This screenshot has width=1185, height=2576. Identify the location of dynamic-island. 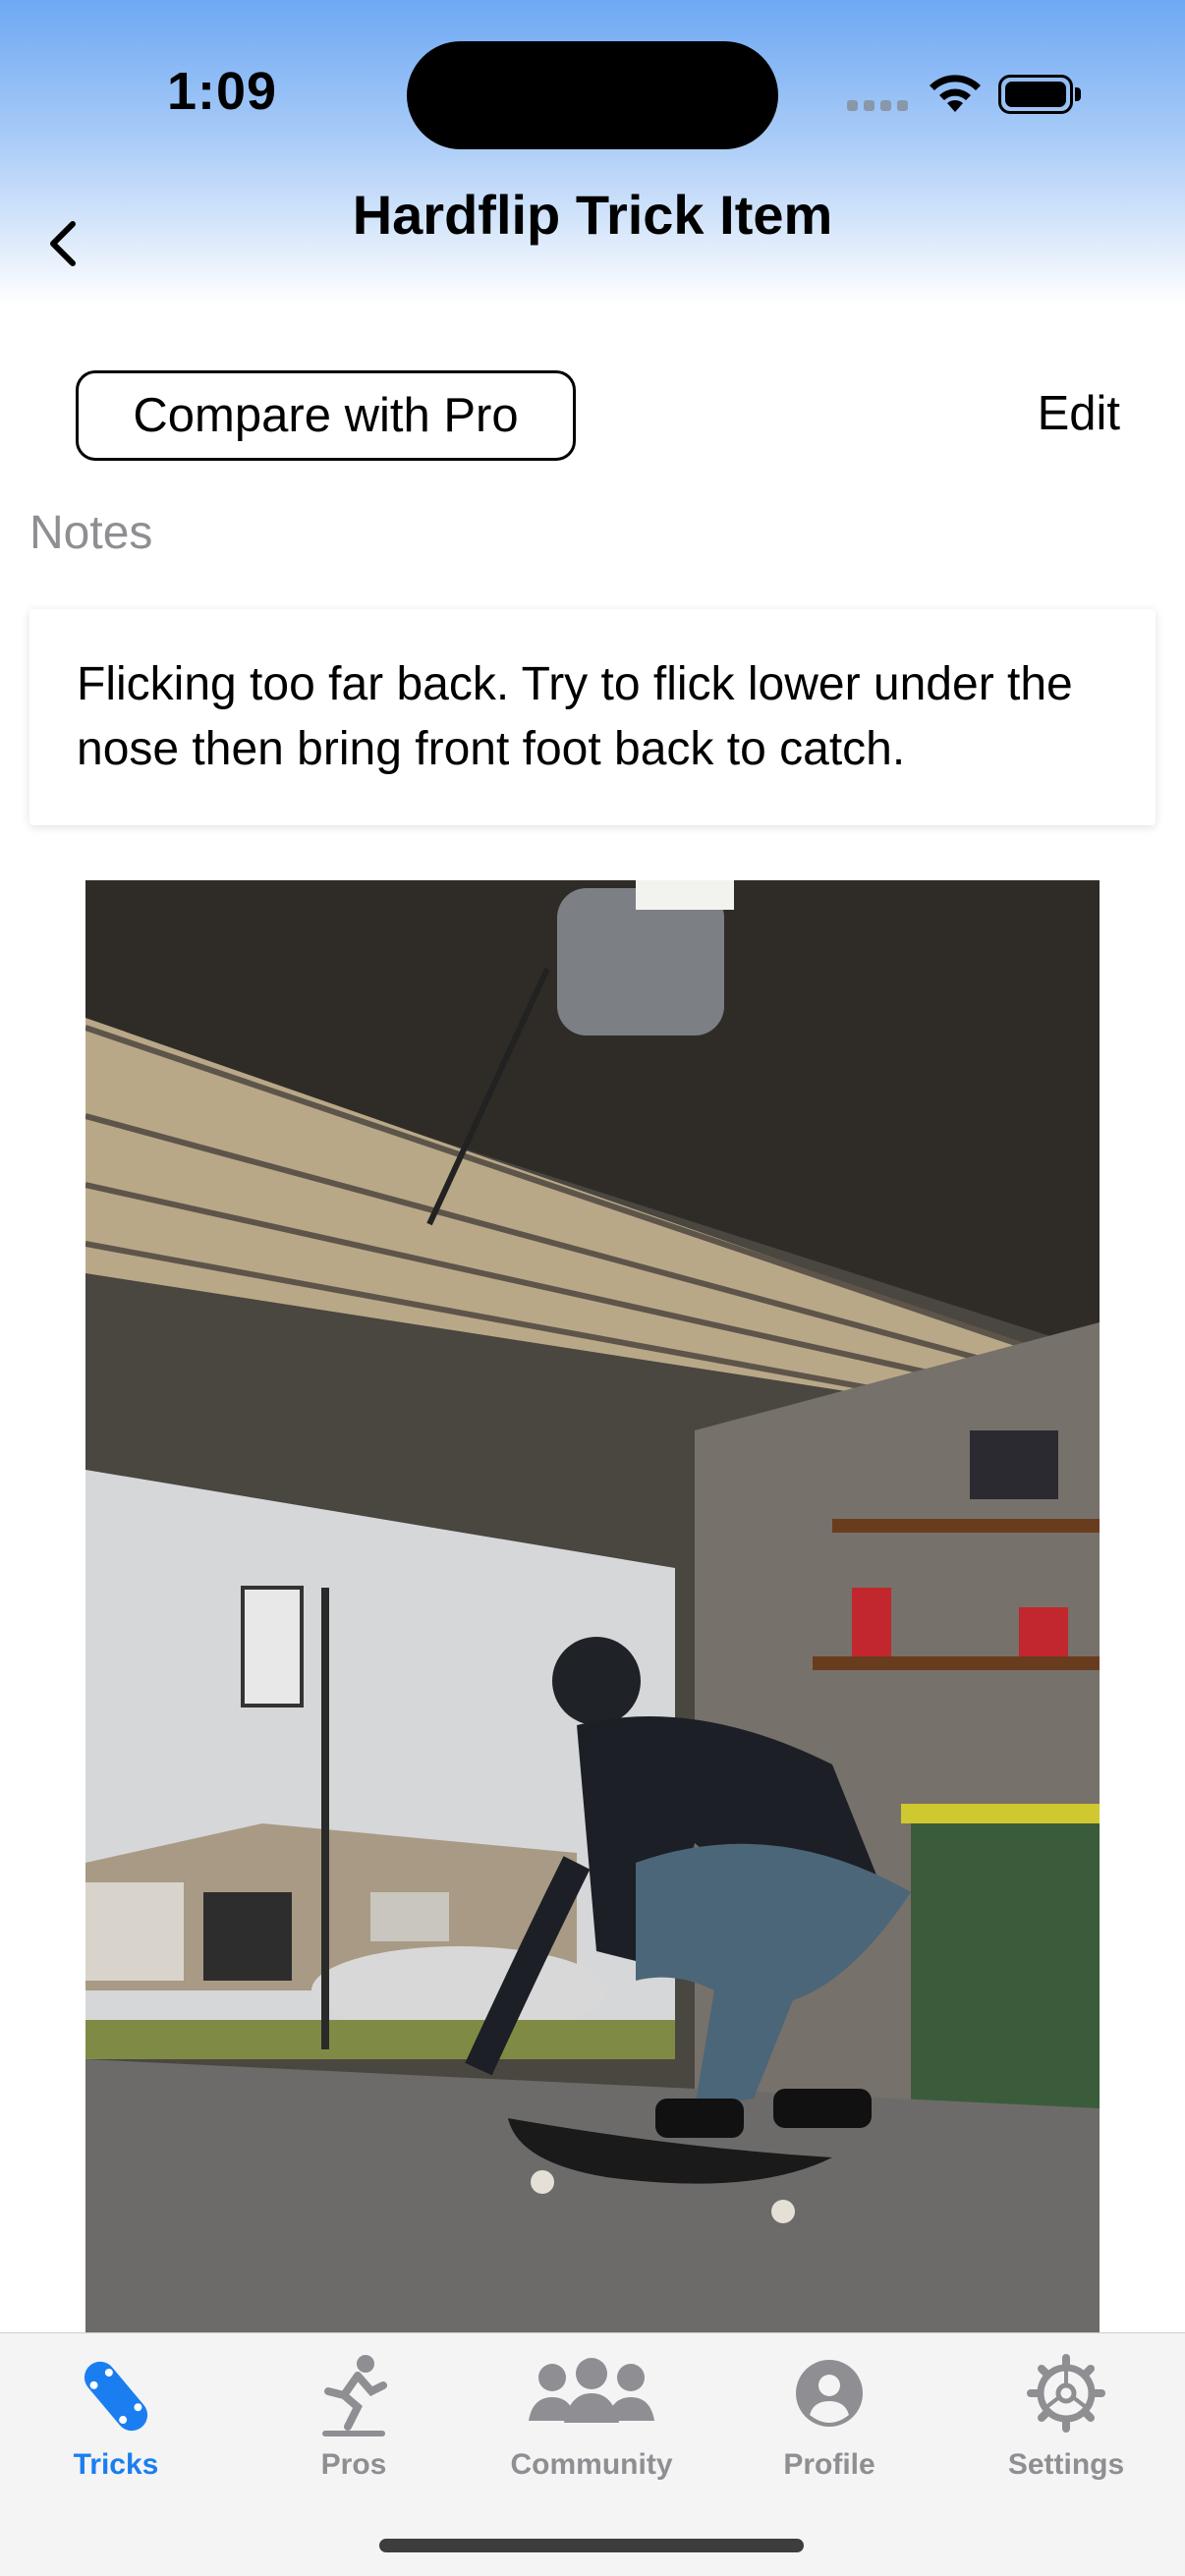
(592, 95).